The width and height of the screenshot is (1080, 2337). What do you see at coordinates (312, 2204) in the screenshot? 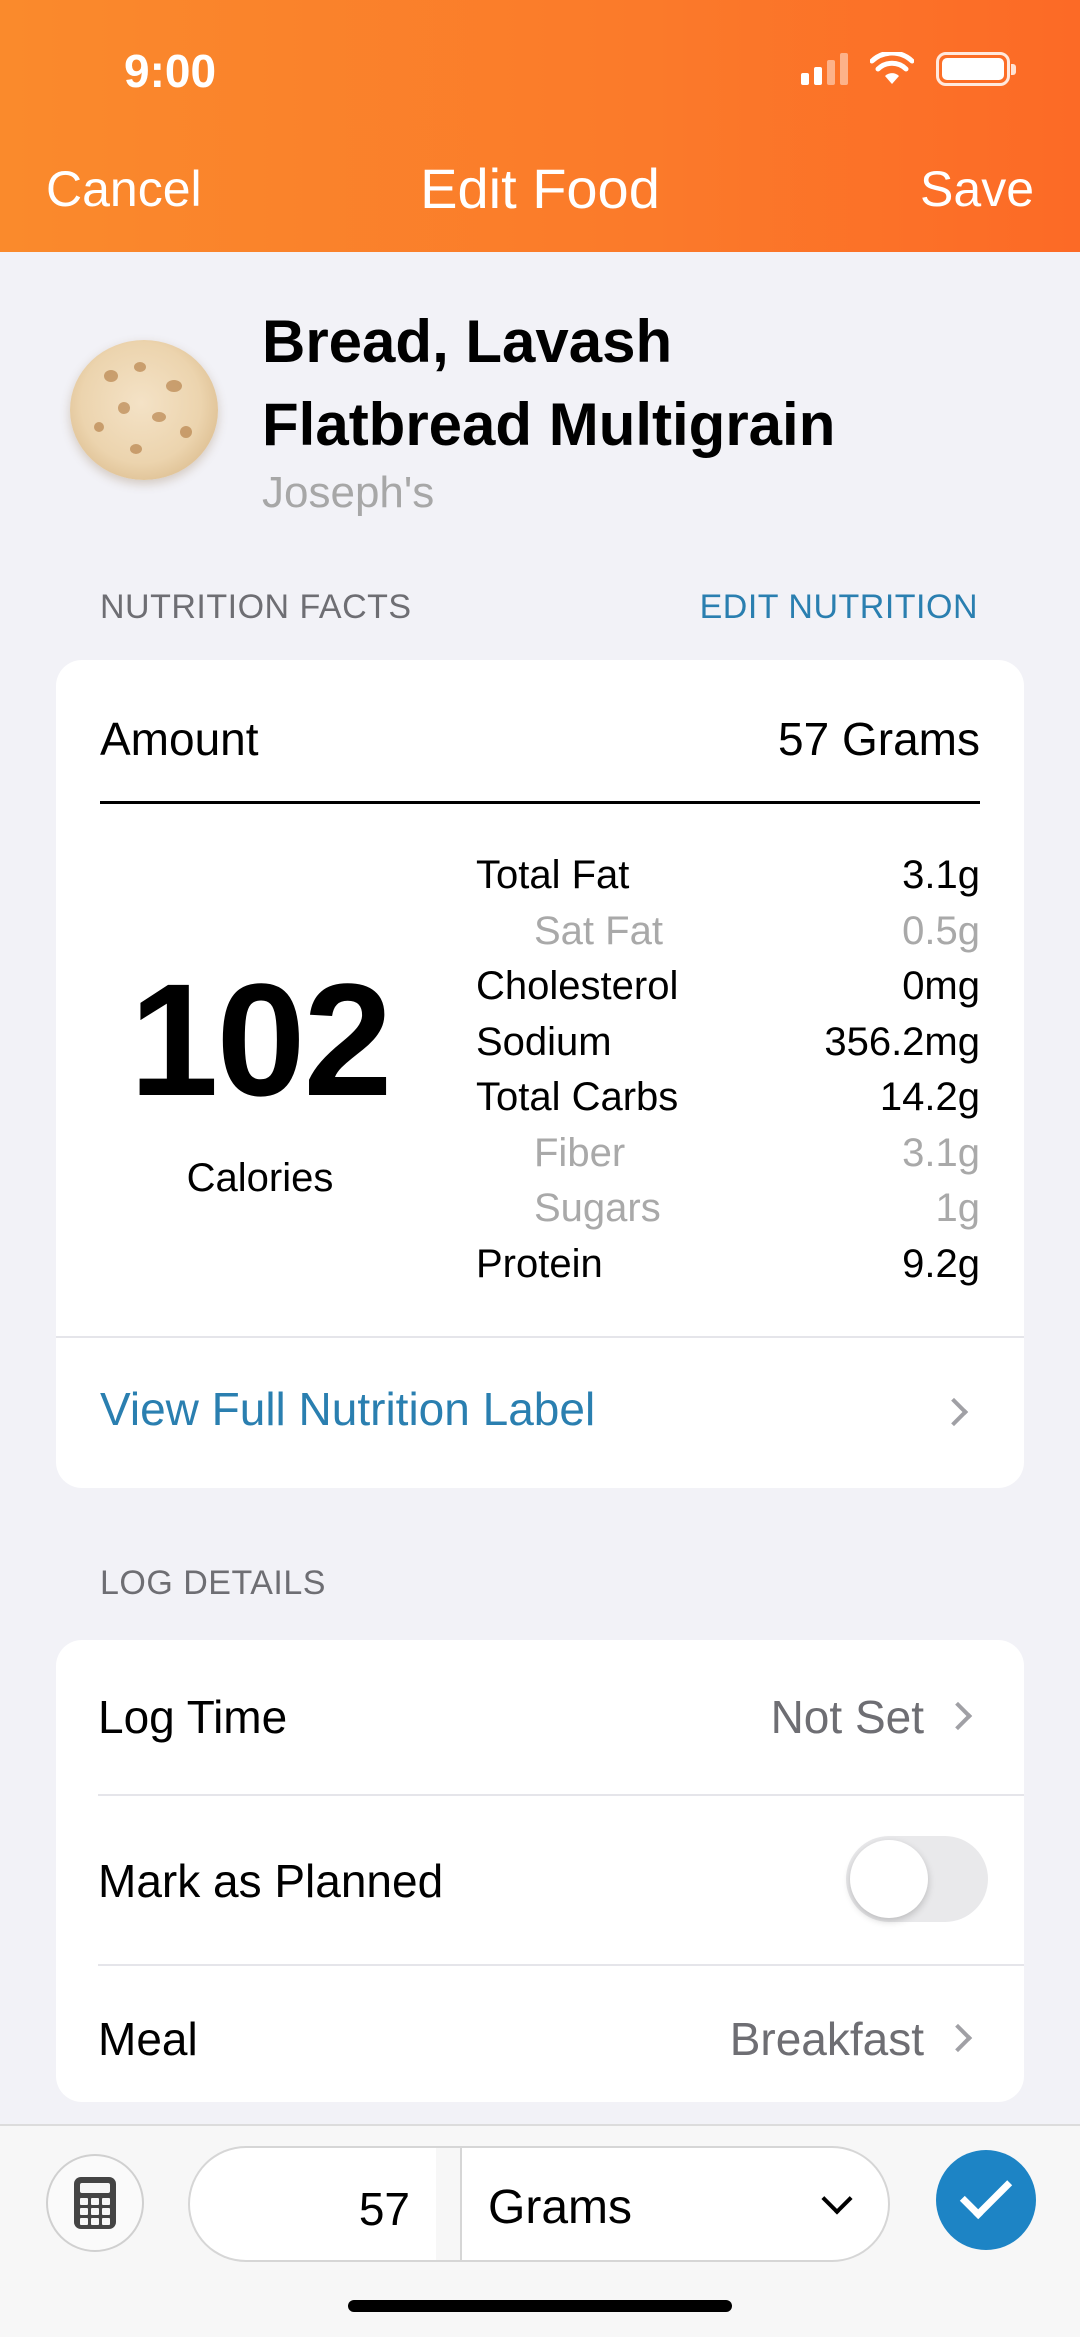
I see `quantity-input: 57` at bounding box center [312, 2204].